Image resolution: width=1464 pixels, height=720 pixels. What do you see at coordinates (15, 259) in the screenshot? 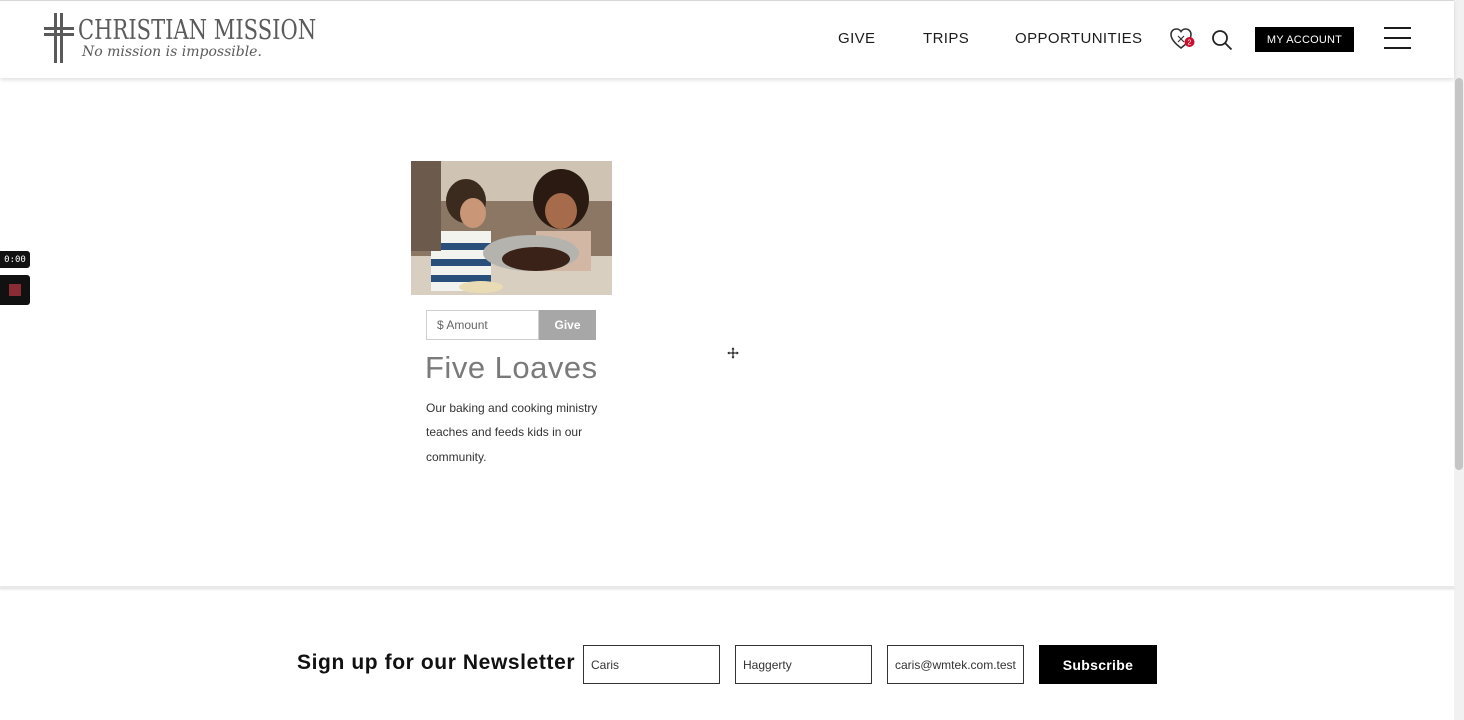
I see `recording-timer: 0:00` at bounding box center [15, 259].